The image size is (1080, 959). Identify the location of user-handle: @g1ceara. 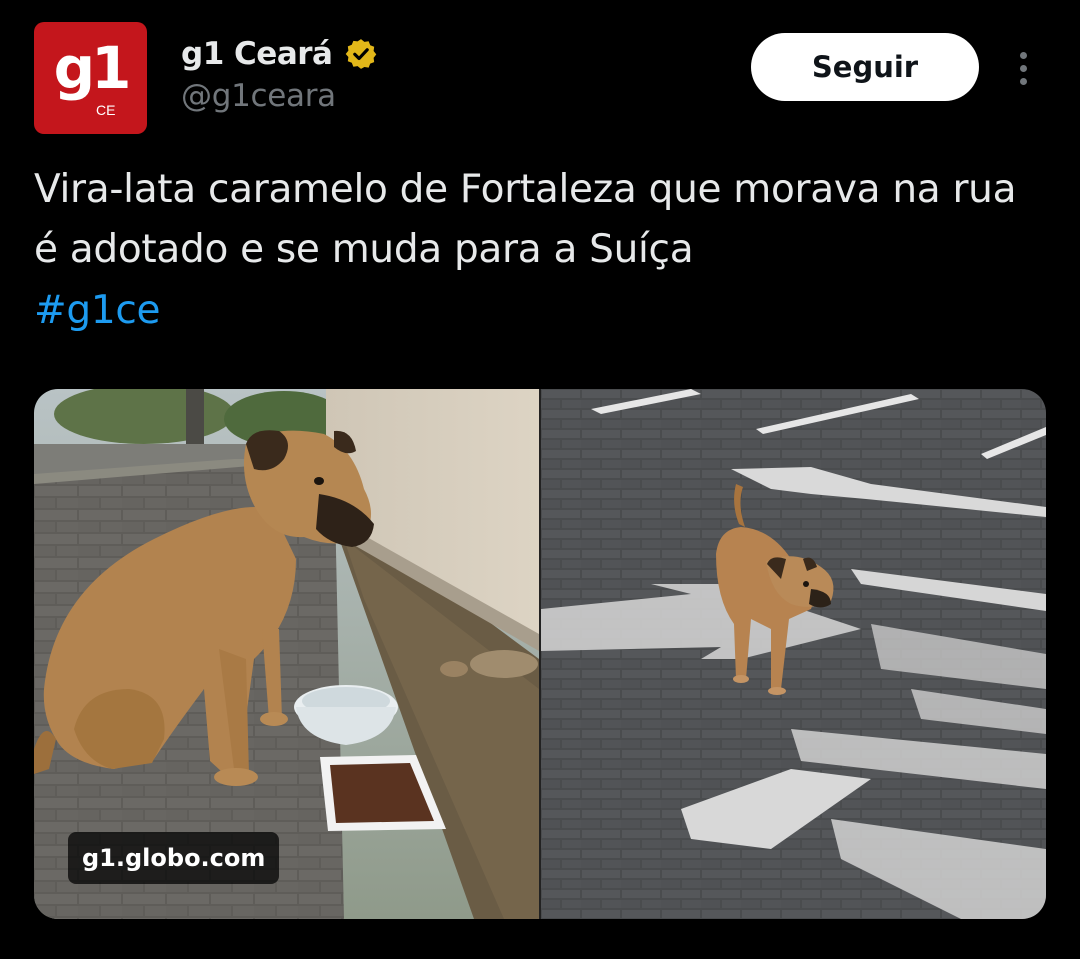
(258, 96).